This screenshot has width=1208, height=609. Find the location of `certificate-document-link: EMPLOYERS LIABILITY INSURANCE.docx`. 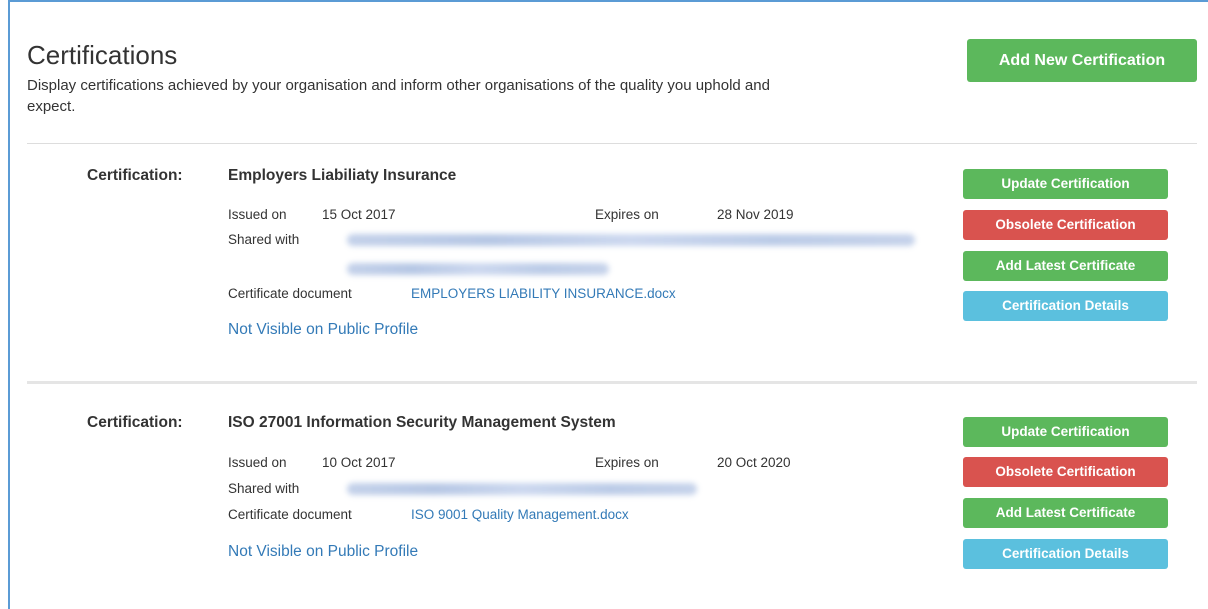

certificate-document-link: EMPLOYERS LIABILITY INSURANCE.docx is located at coordinates (543, 293).